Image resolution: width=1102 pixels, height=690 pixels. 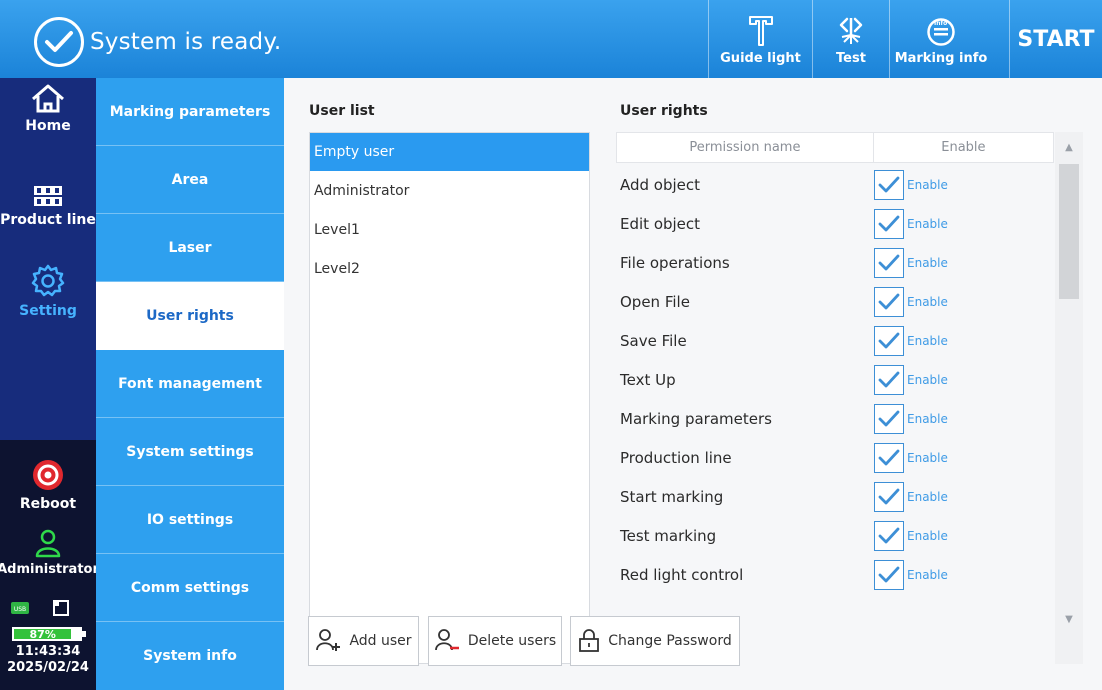 I want to click on user-row: Level1, so click(x=449, y=230).